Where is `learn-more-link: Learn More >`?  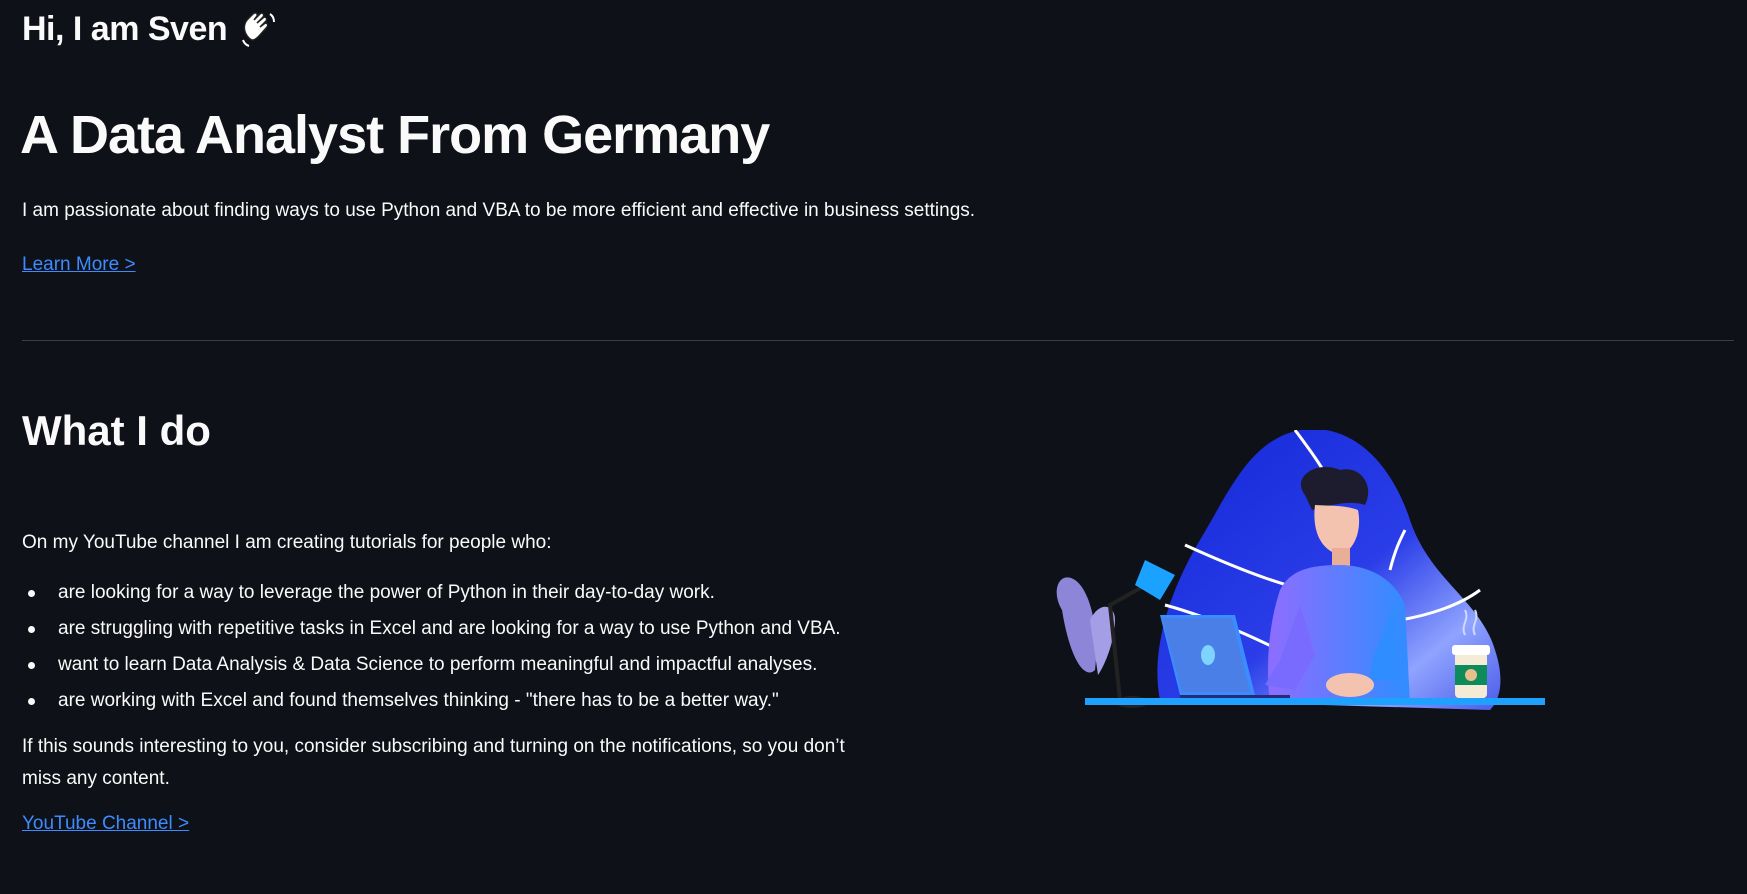 learn-more-link: Learn More > is located at coordinates (79, 265).